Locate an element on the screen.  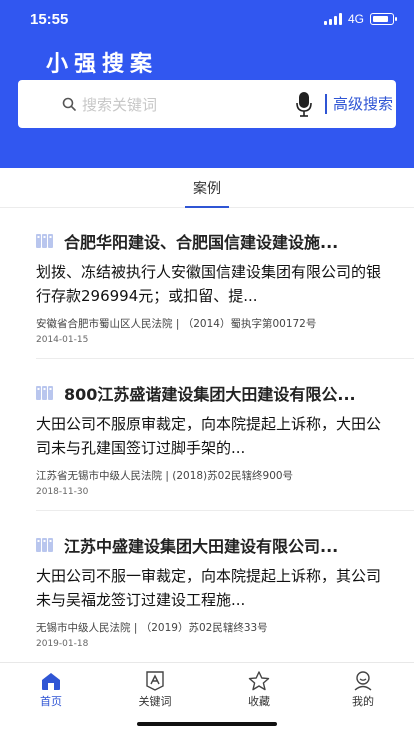
case-date: 2014-01-15 is located at coordinates (62, 340).